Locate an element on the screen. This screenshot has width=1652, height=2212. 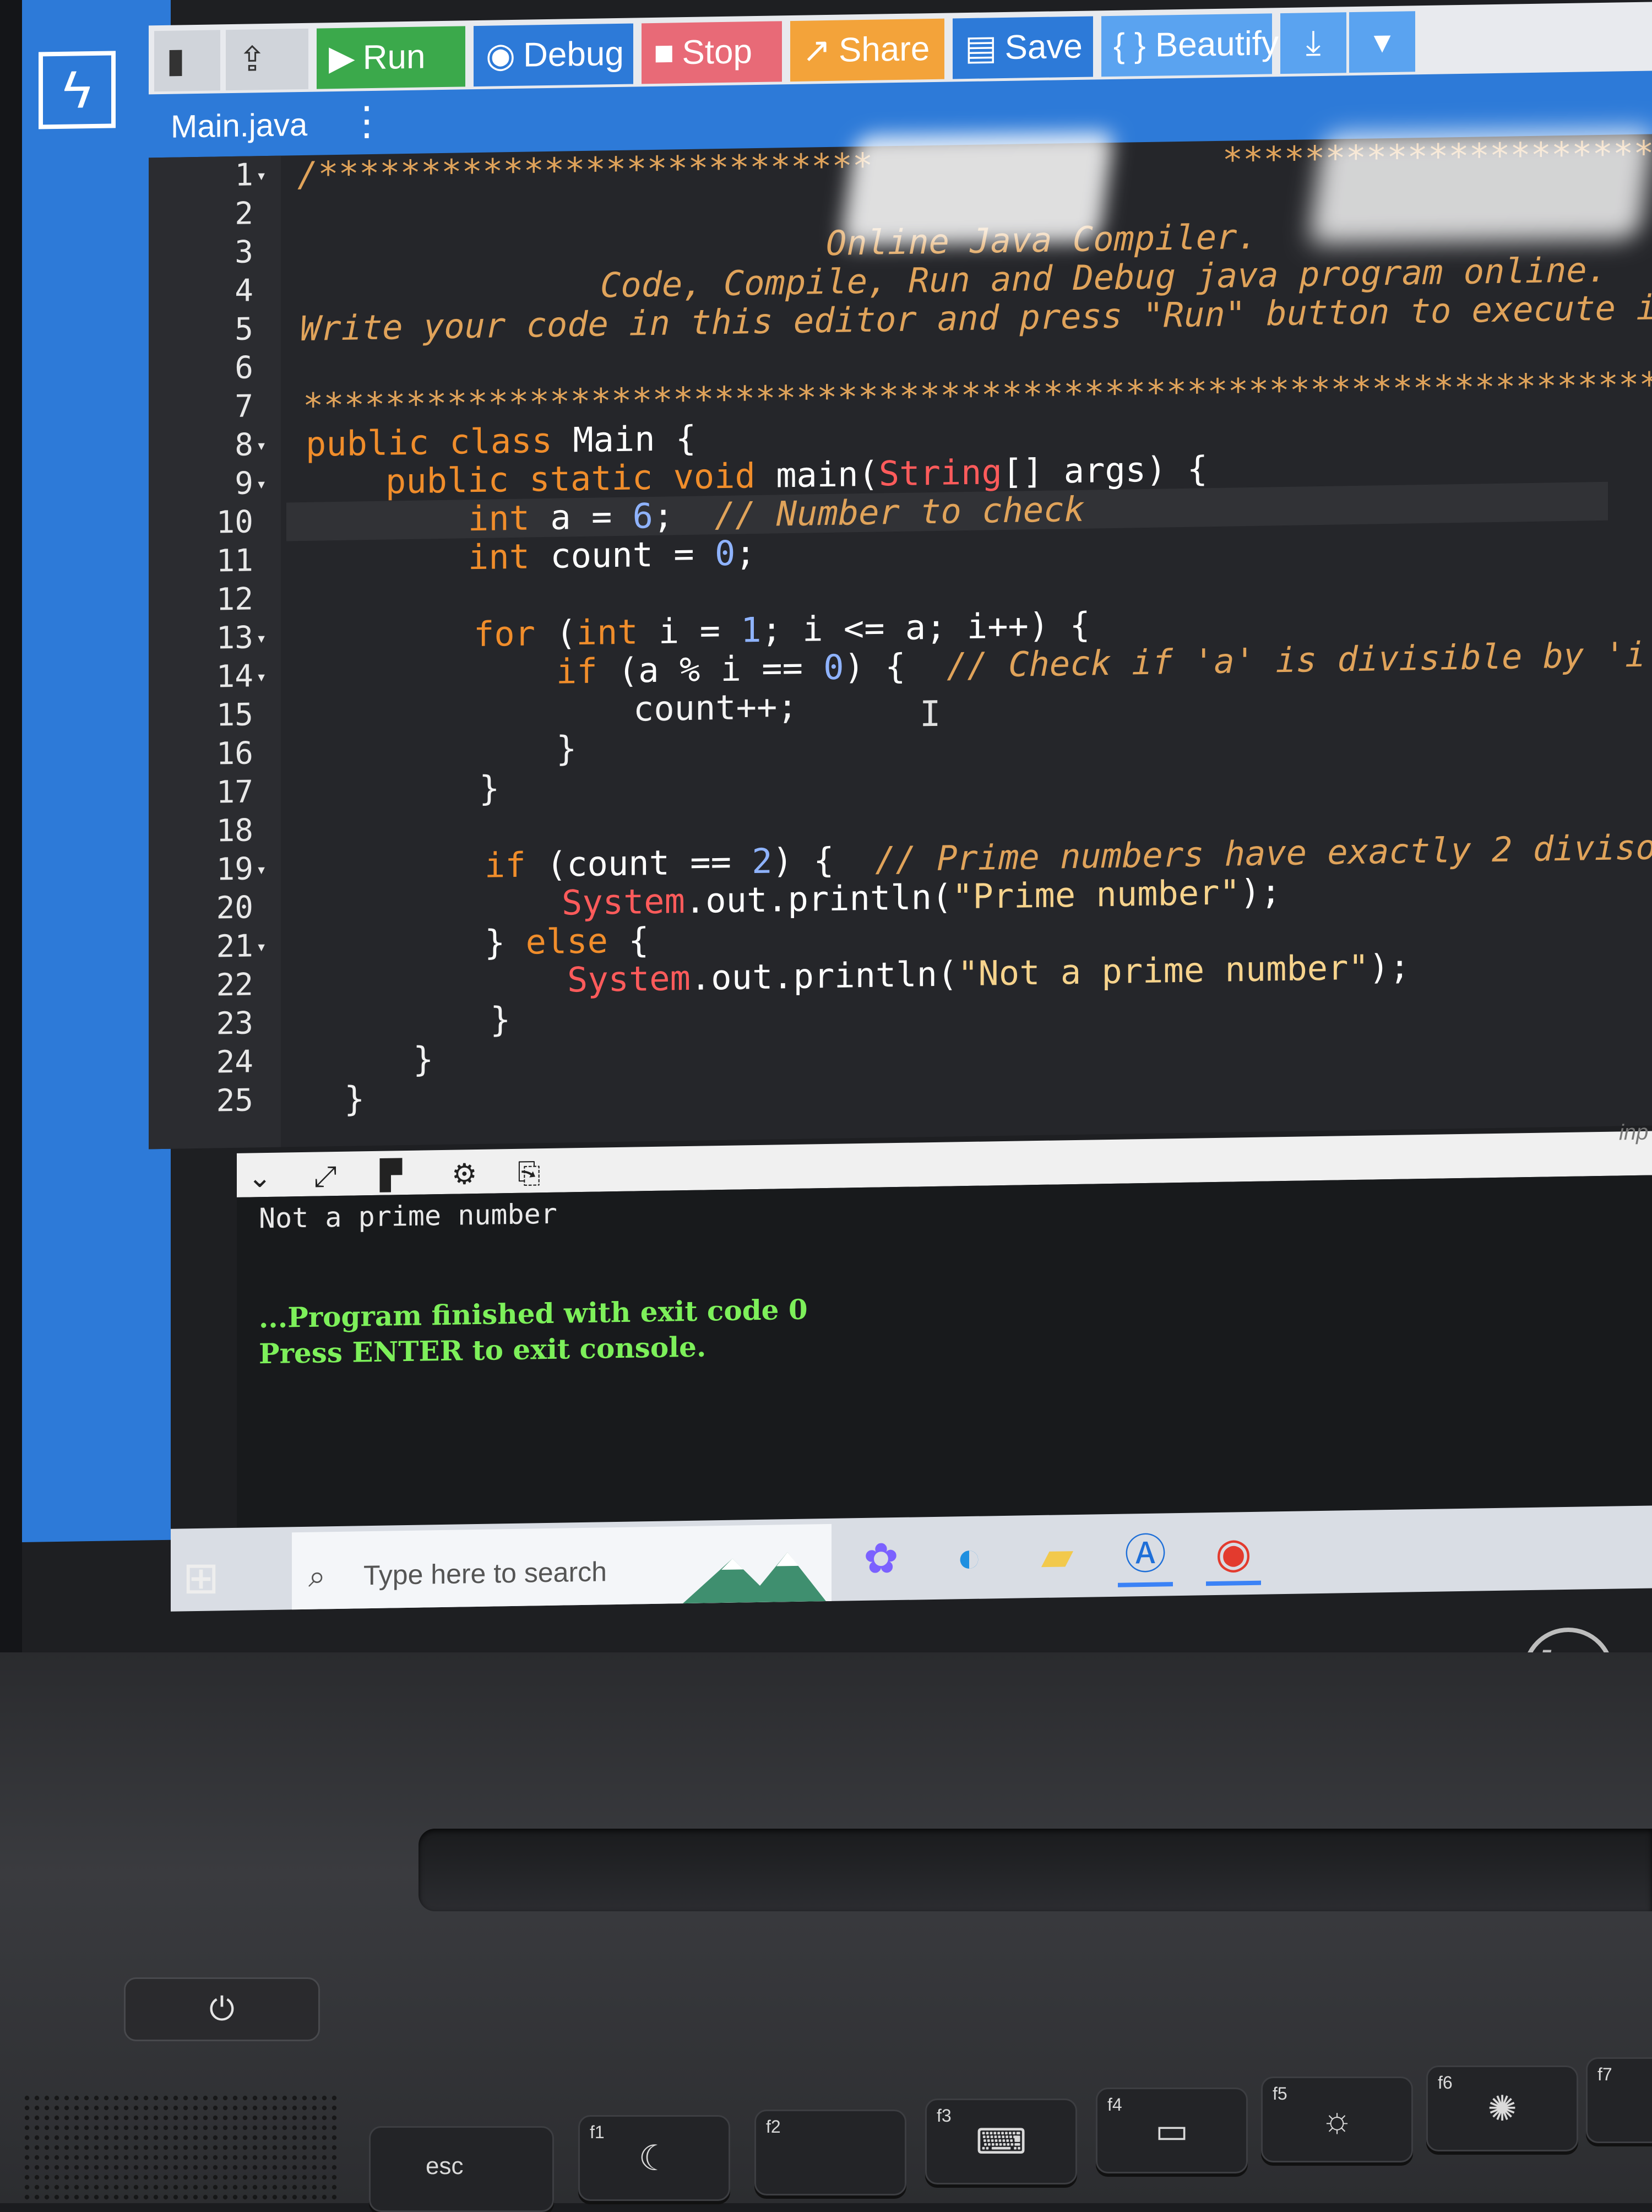
download-icon: ⤓ is located at coordinates (1313, 42).